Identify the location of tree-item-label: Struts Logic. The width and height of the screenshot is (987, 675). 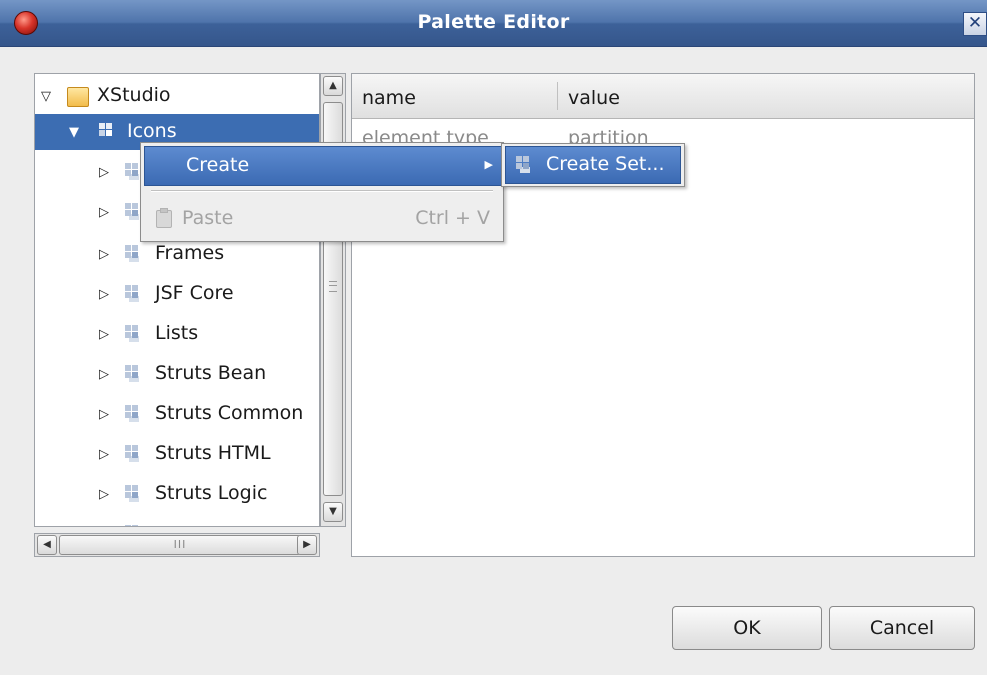
(211, 493).